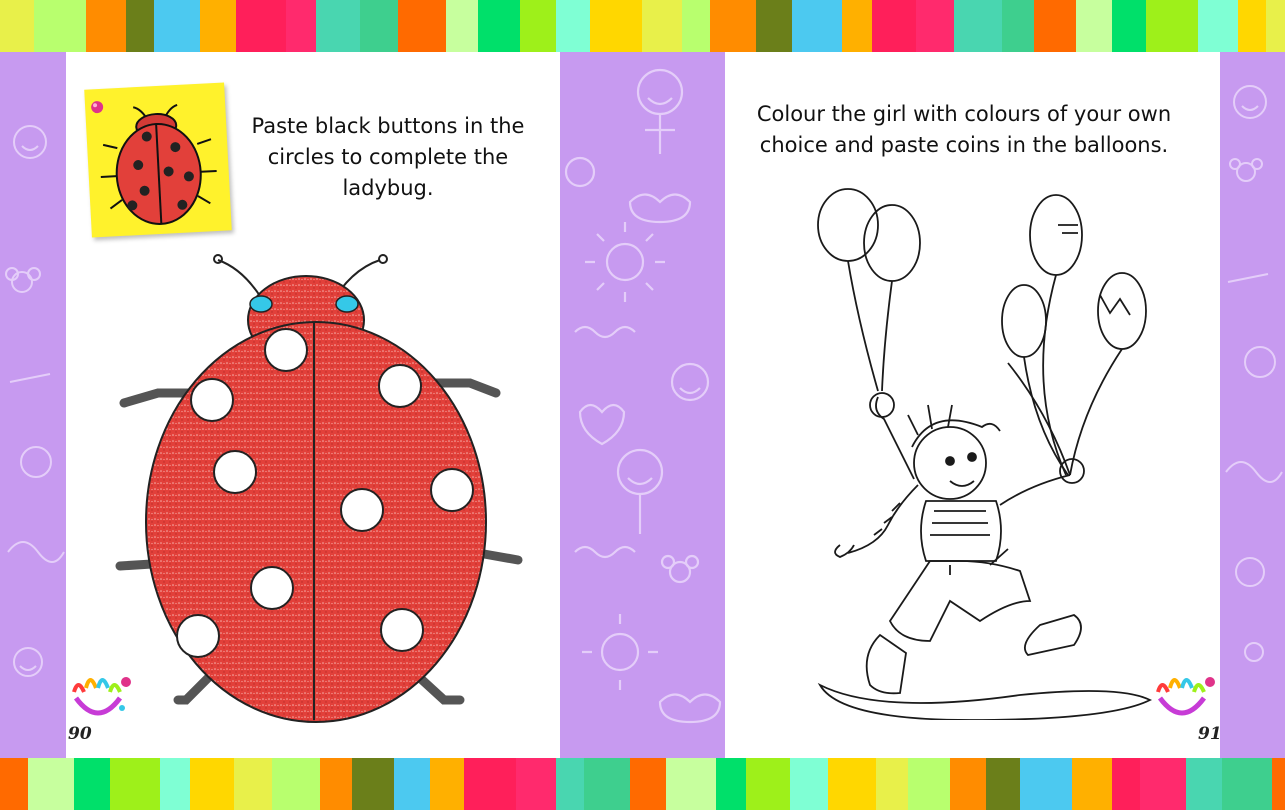 The height and width of the screenshot is (810, 1285). I want to click on top-color-stripe, so click(642, 26).